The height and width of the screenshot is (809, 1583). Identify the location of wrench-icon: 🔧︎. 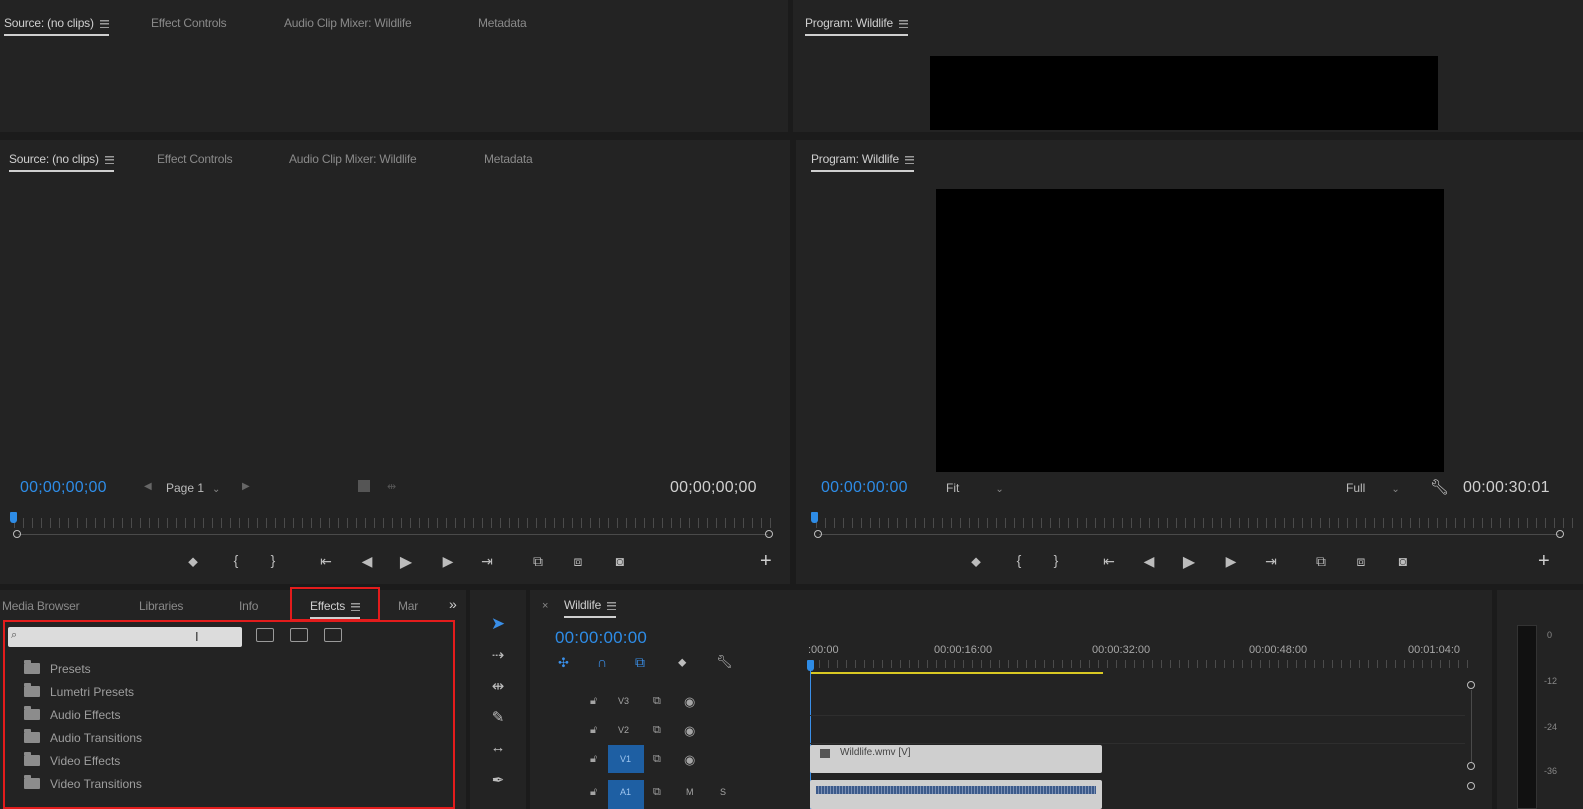
(1439, 487).